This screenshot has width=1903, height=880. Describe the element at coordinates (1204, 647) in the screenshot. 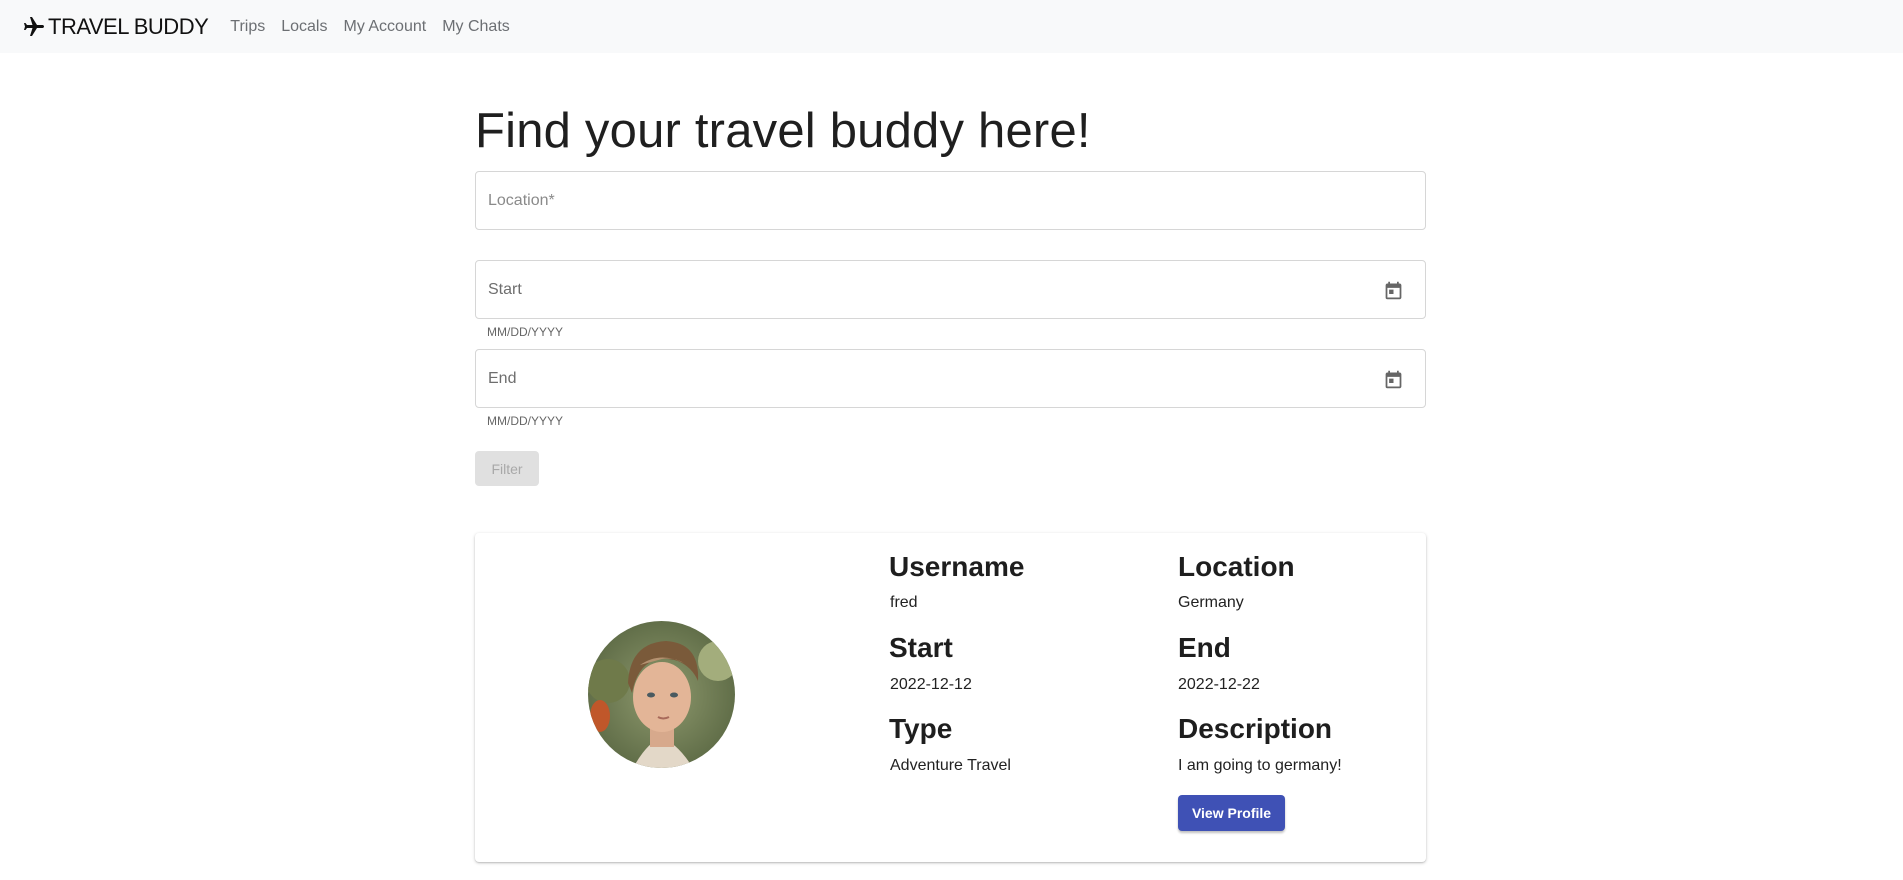

I see `end-label: End` at that location.